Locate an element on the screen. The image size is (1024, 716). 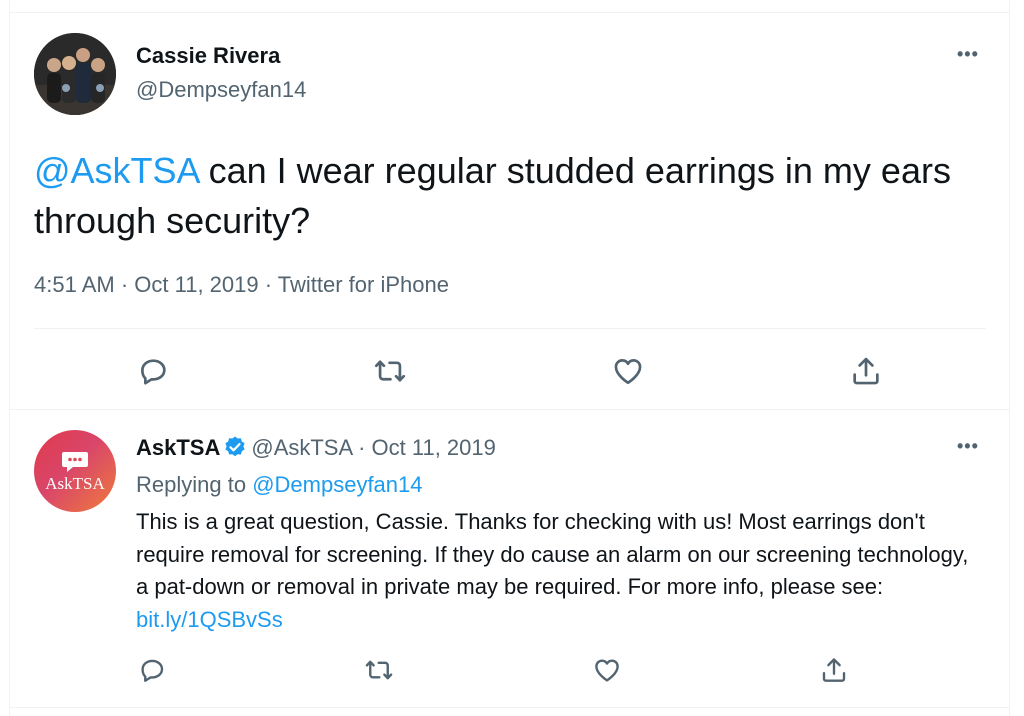
profile-photo is located at coordinates (75, 74).